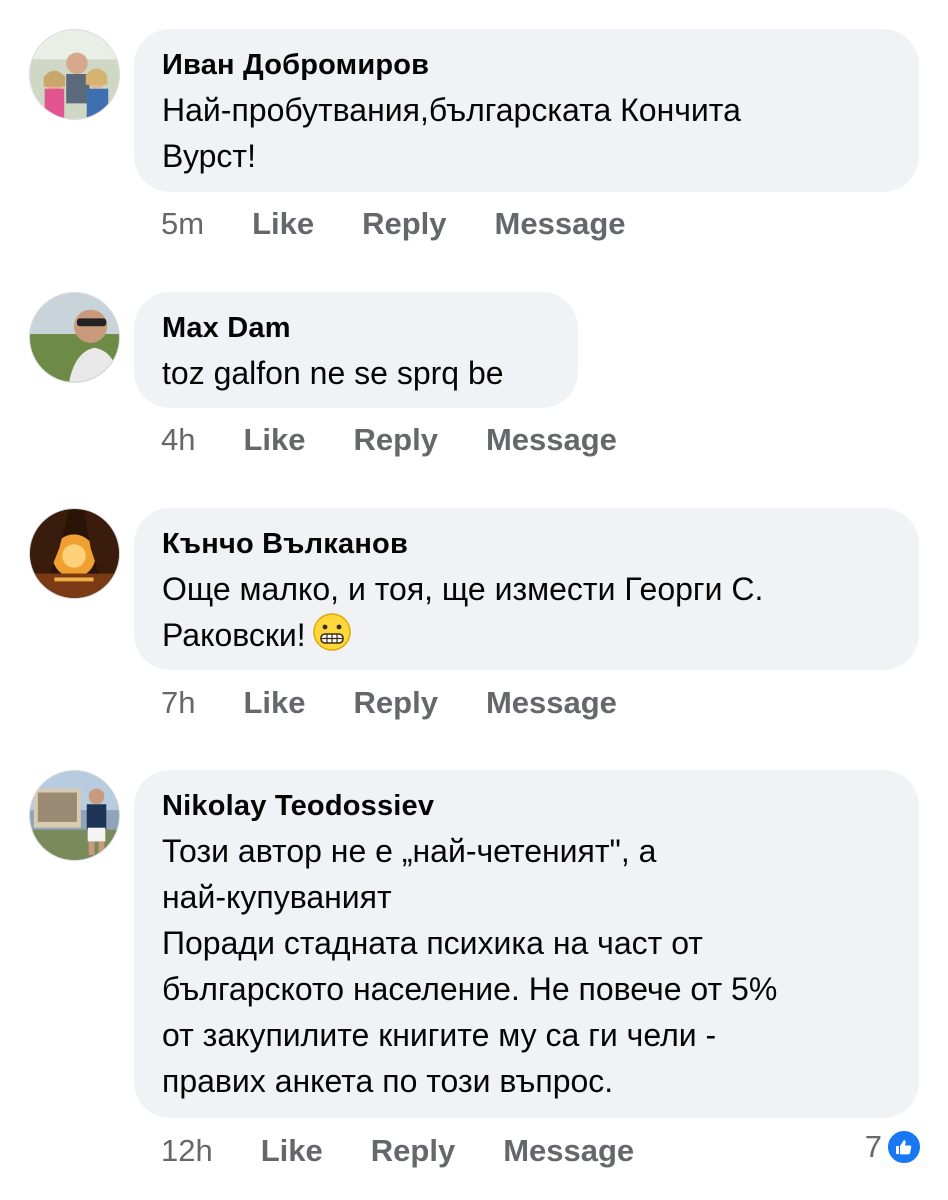 Image resolution: width=948 pixels, height=1200 pixels. What do you see at coordinates (526, 544) in the screenshot?
I see `comment-author: Кънчо Вълканов` at bounding box center [526, 544].